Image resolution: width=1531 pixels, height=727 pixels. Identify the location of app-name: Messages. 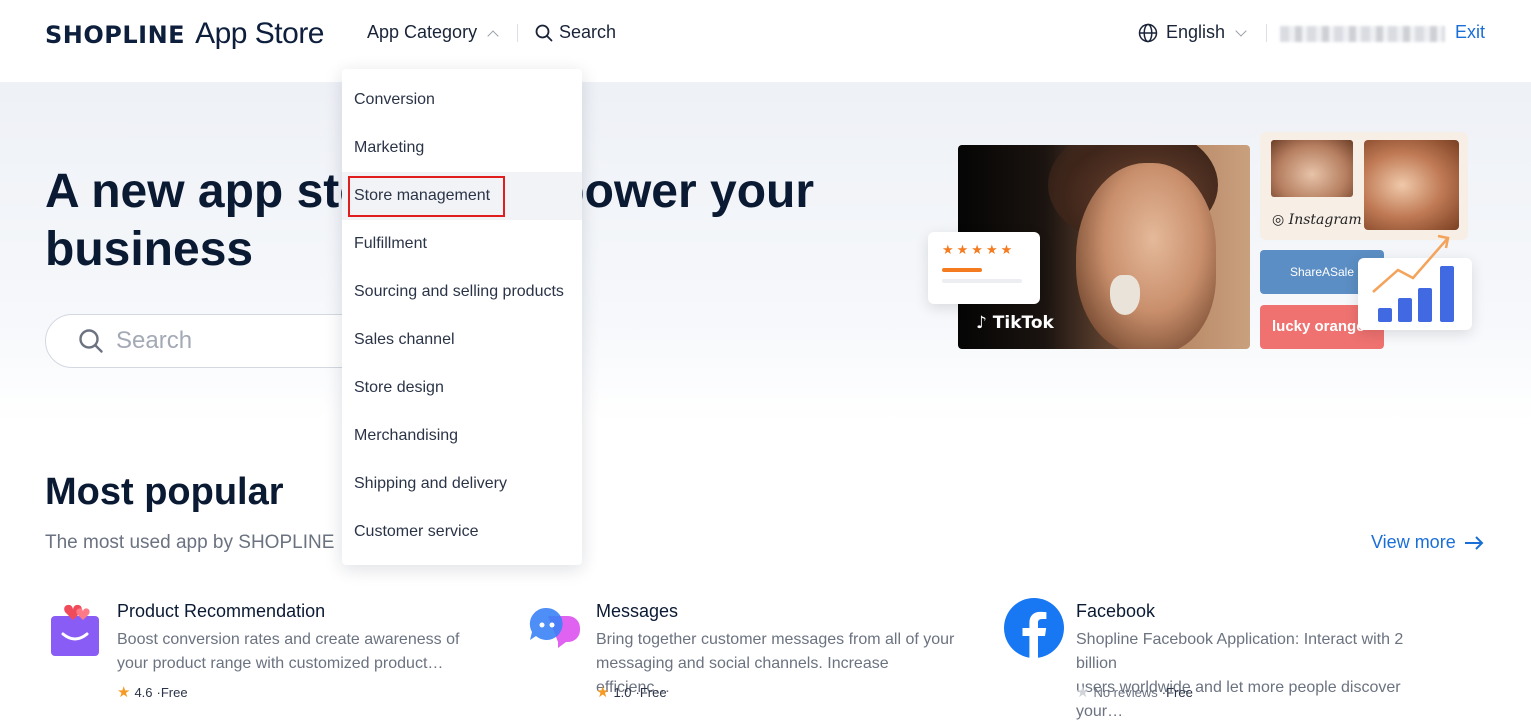
(637, 611).